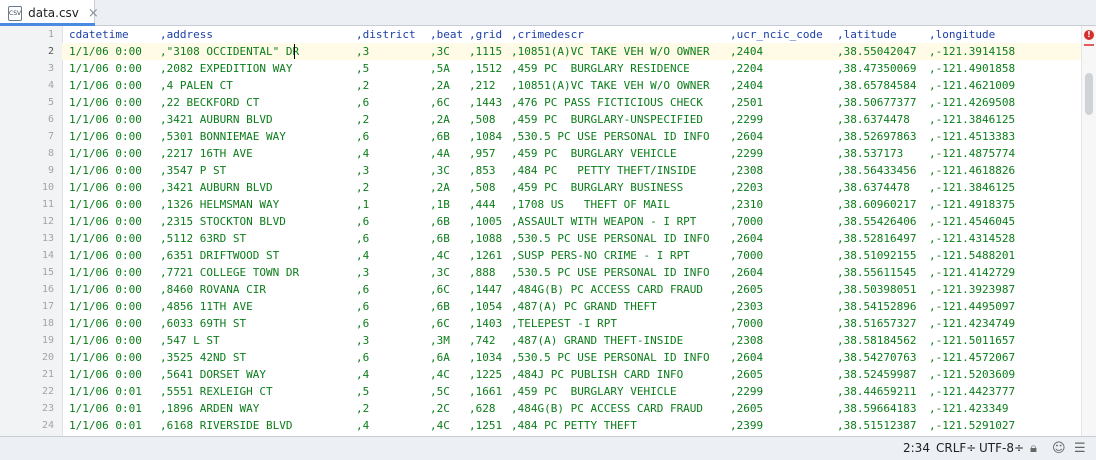 This screenshot has height=460, width=1096. I want to click on cell-grid: ,1251, so click(486, 425).